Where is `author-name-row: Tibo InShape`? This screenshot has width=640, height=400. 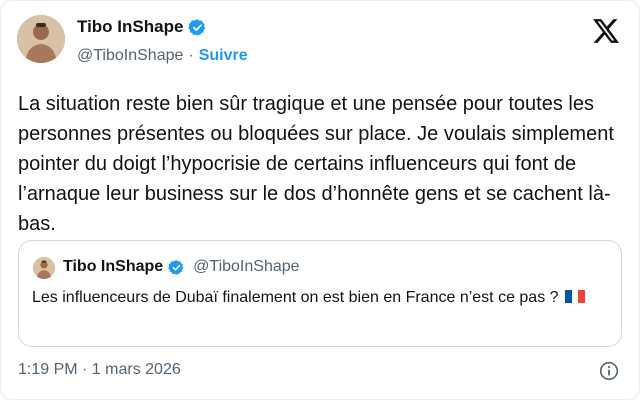 author-name-row: Tibo InShape is located at coordinates (142, 27).